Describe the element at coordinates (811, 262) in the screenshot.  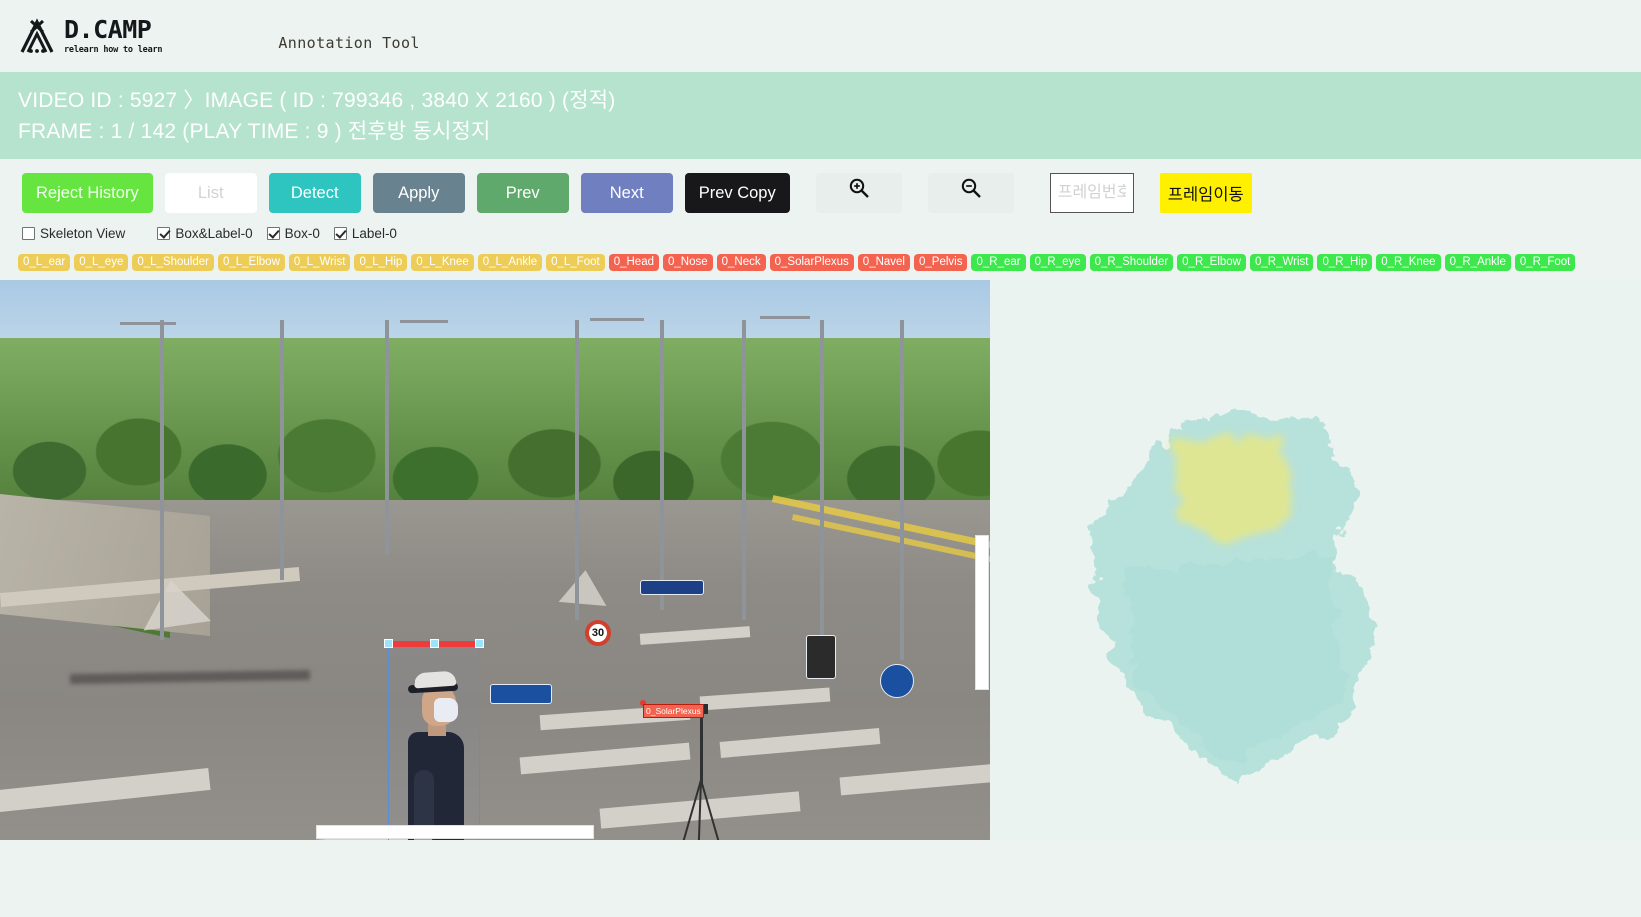
I see `keypoint-chip: 0_SolarPlexus` at that location.